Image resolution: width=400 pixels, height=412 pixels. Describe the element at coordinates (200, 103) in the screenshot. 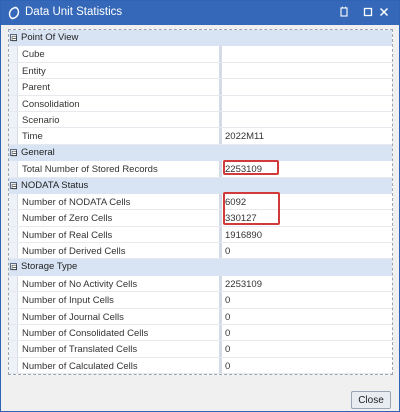

I see `property-row: Consolidation` at that location.